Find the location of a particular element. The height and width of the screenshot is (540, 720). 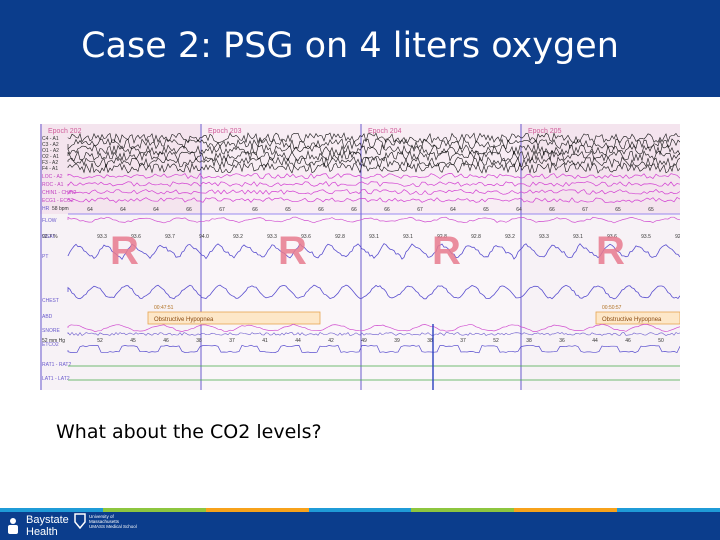

osat-readout: 92.7 % is located at coordinates (50, 237).